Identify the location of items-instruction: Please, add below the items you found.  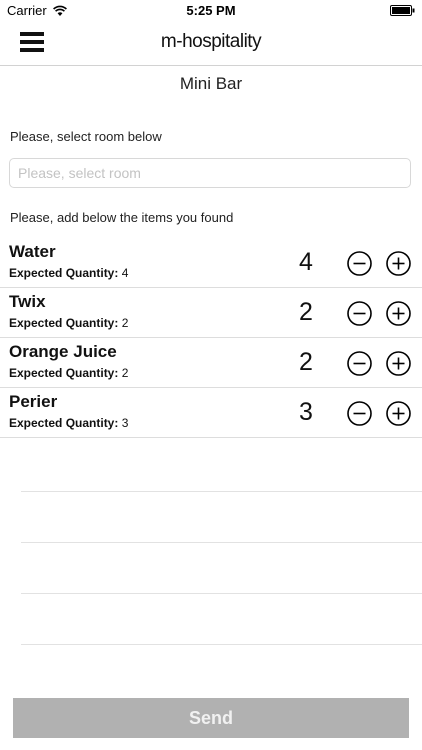
(122, 217).